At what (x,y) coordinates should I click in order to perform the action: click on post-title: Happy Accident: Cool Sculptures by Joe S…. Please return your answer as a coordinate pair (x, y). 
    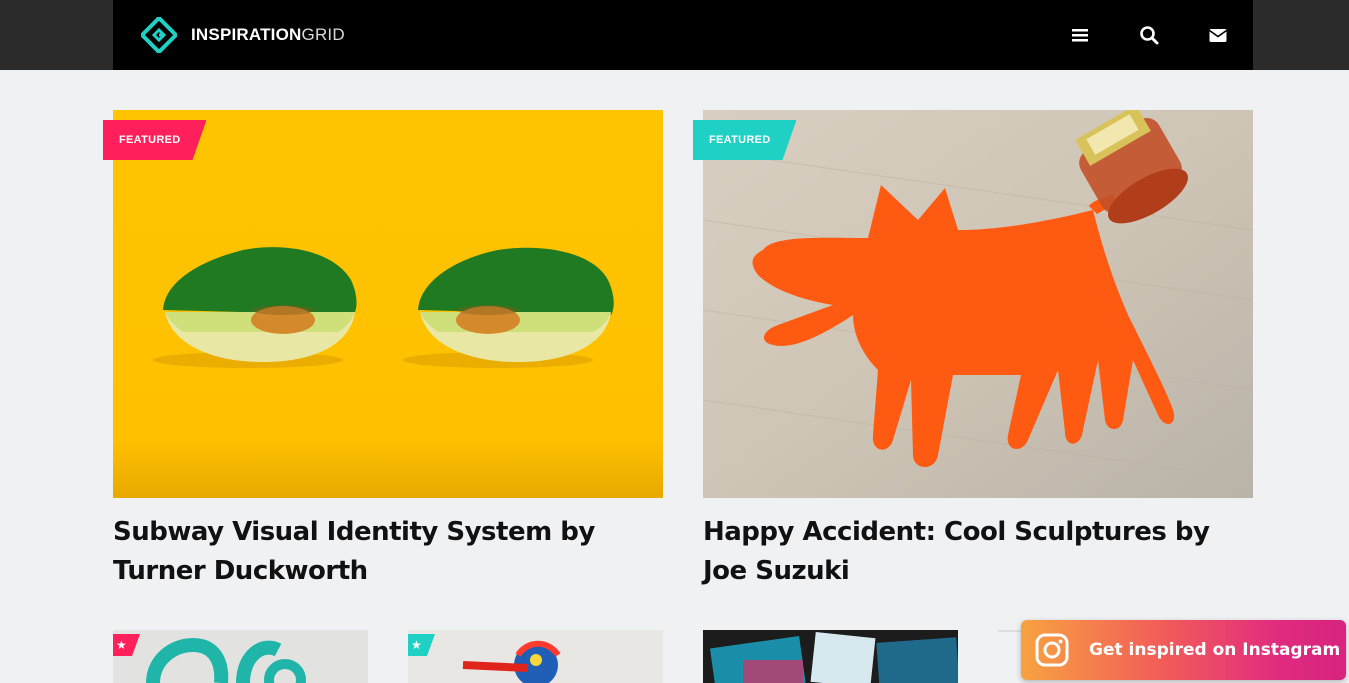
    Looking at the image, I should click on (978, 552).